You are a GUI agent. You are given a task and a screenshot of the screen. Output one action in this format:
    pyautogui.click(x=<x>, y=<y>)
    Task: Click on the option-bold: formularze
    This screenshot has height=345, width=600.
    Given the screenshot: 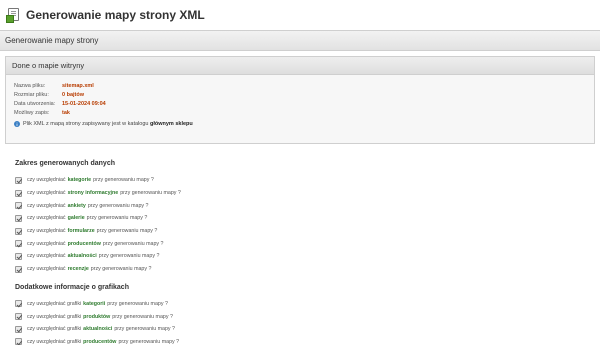 What is the action you would take?
    pyautogui.click(x=81, y=231)
    